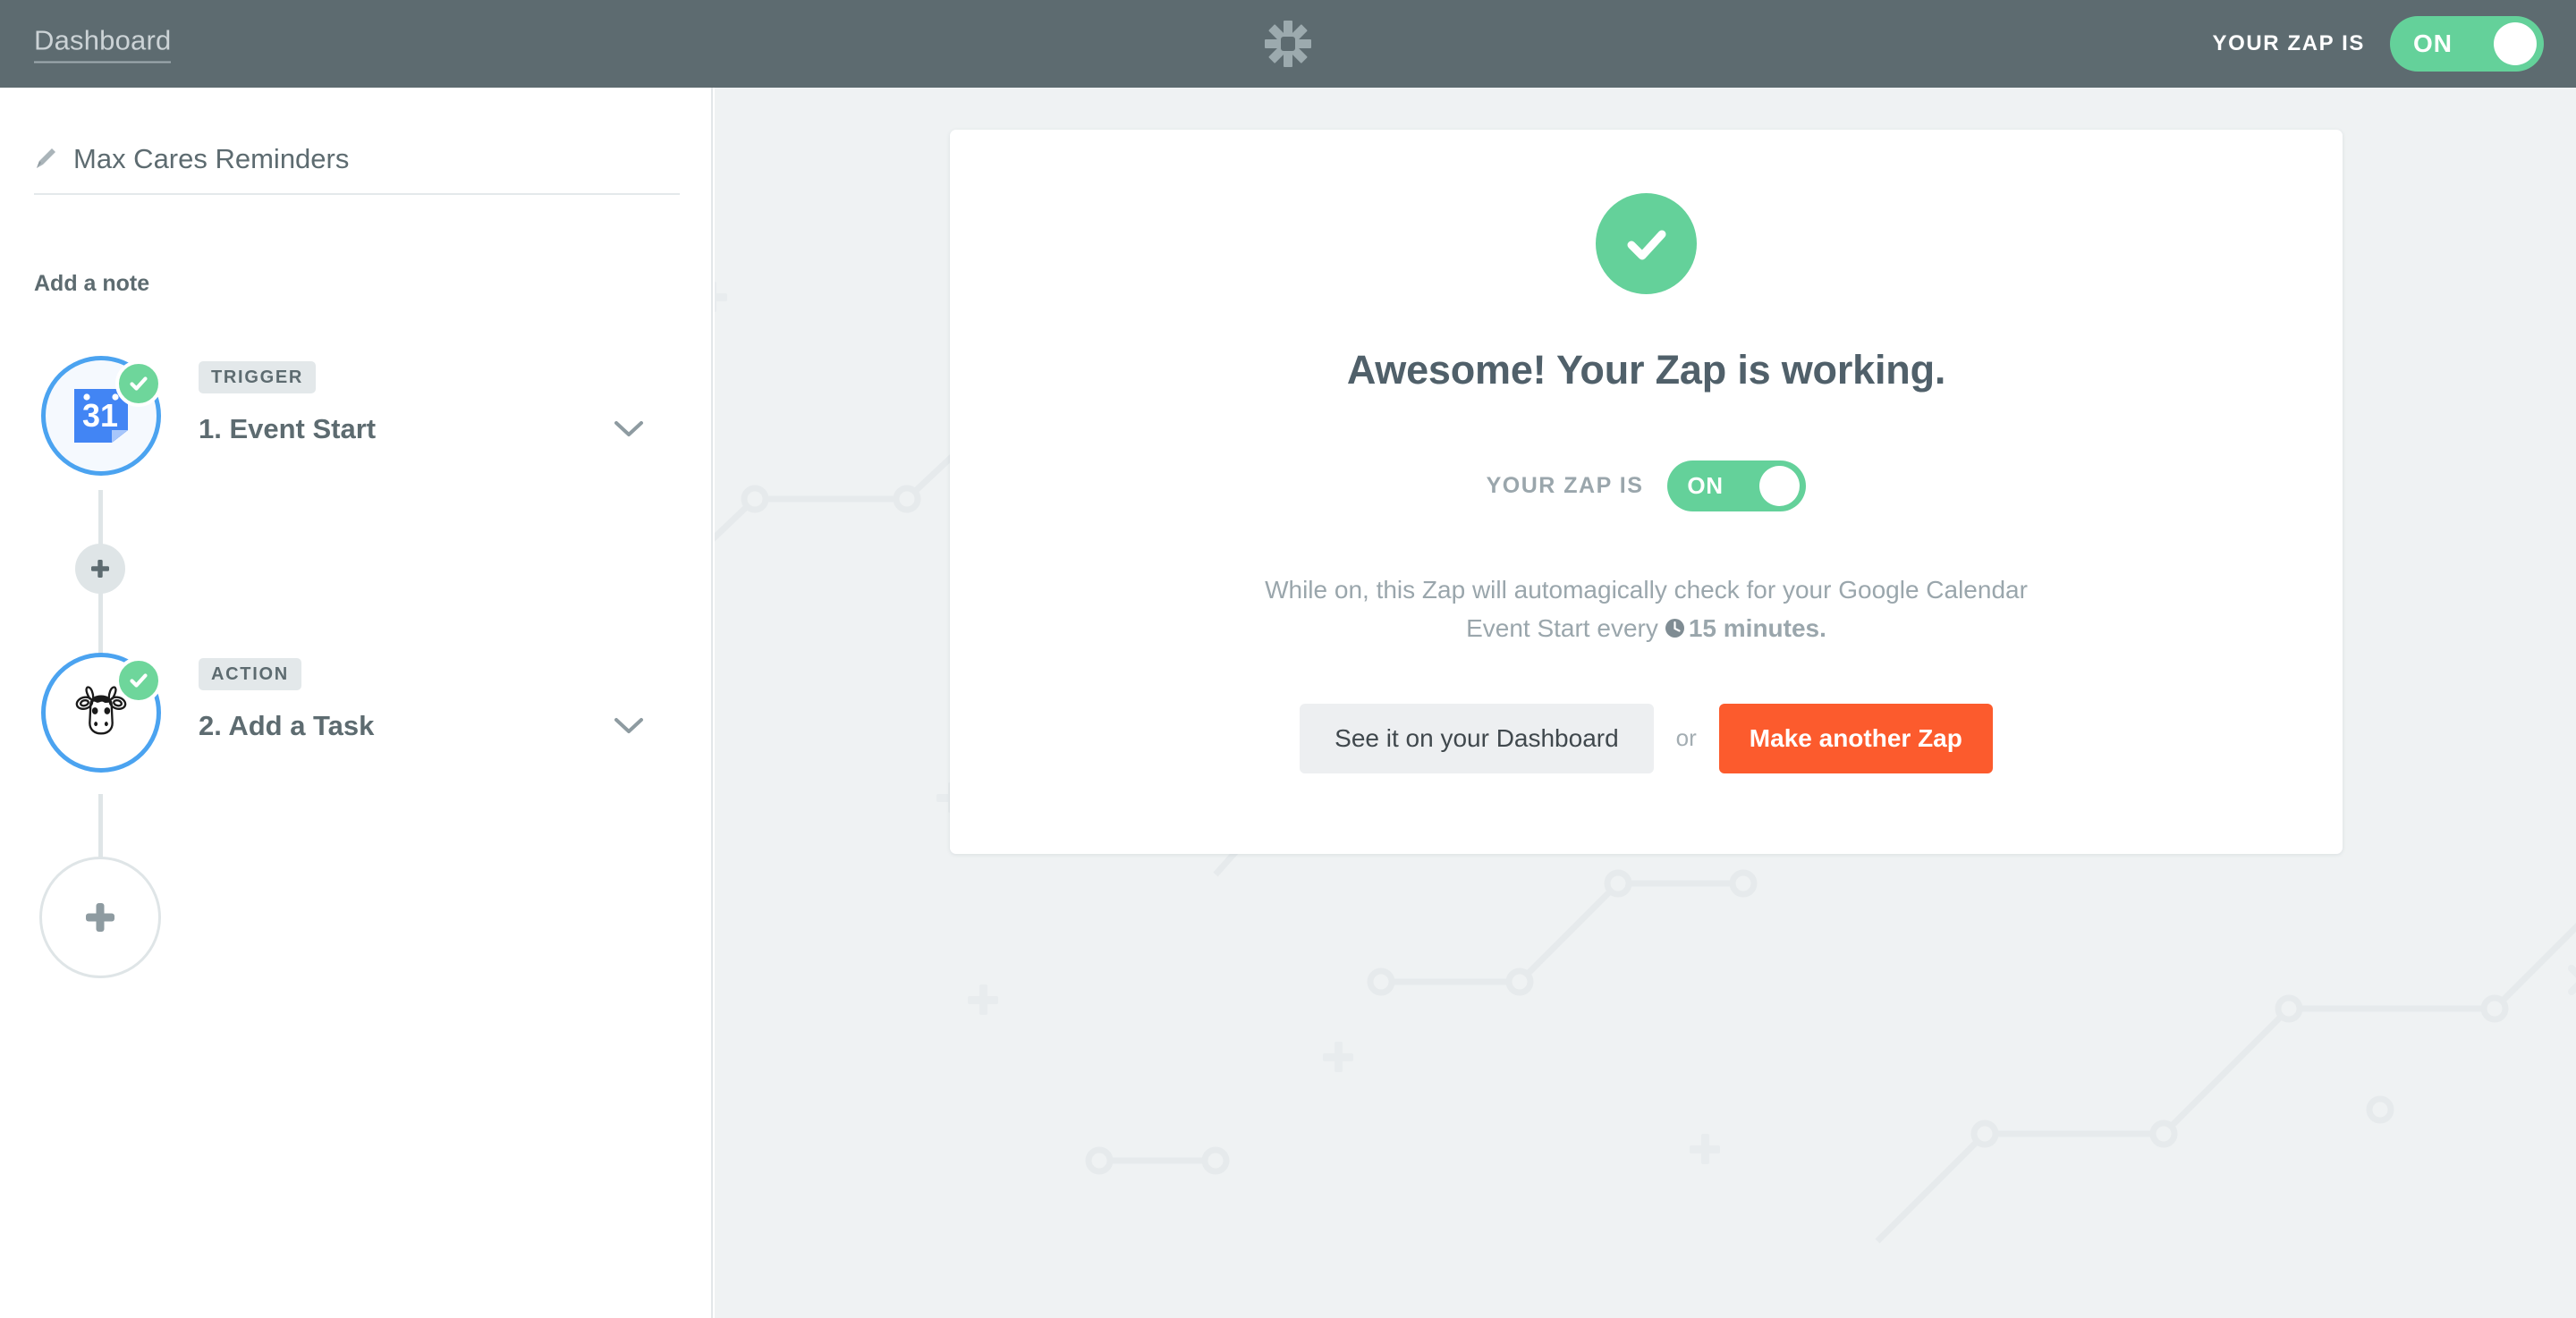 This screenshot has width=2576, height=1318. Describe the element at coordinates (1757, 629) in the screenshot. I see `schedule-interval: 15 minutes.` at that location.